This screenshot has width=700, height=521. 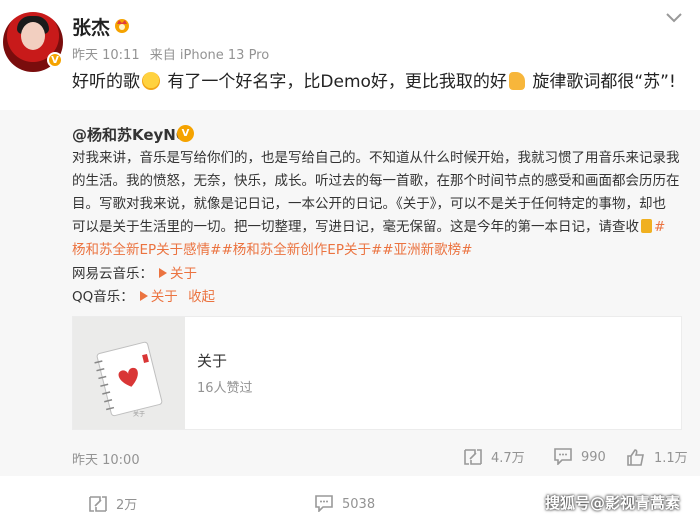 What do you see at coordinates (659, 227) in the screenshot?
I see `hashtag-link: #` at bounding box center [659, 227].